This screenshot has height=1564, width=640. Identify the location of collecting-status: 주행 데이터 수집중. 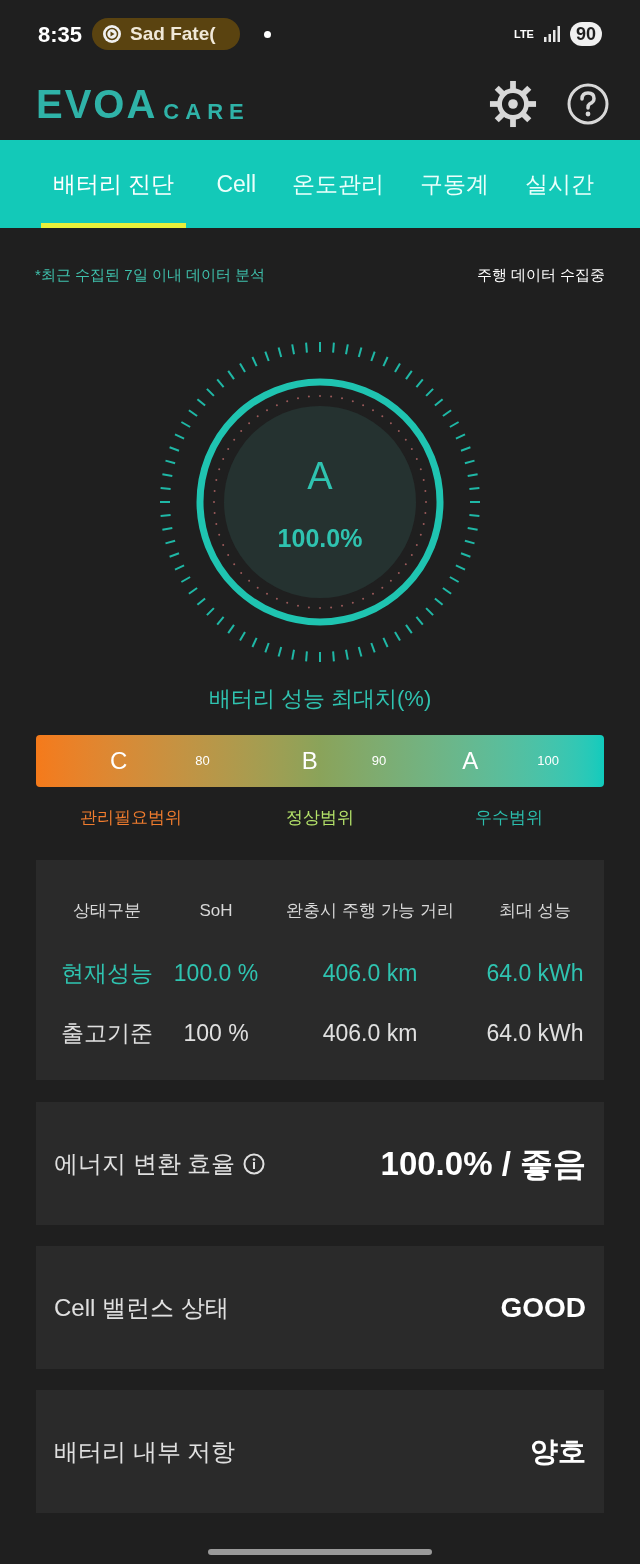
(540, 275).